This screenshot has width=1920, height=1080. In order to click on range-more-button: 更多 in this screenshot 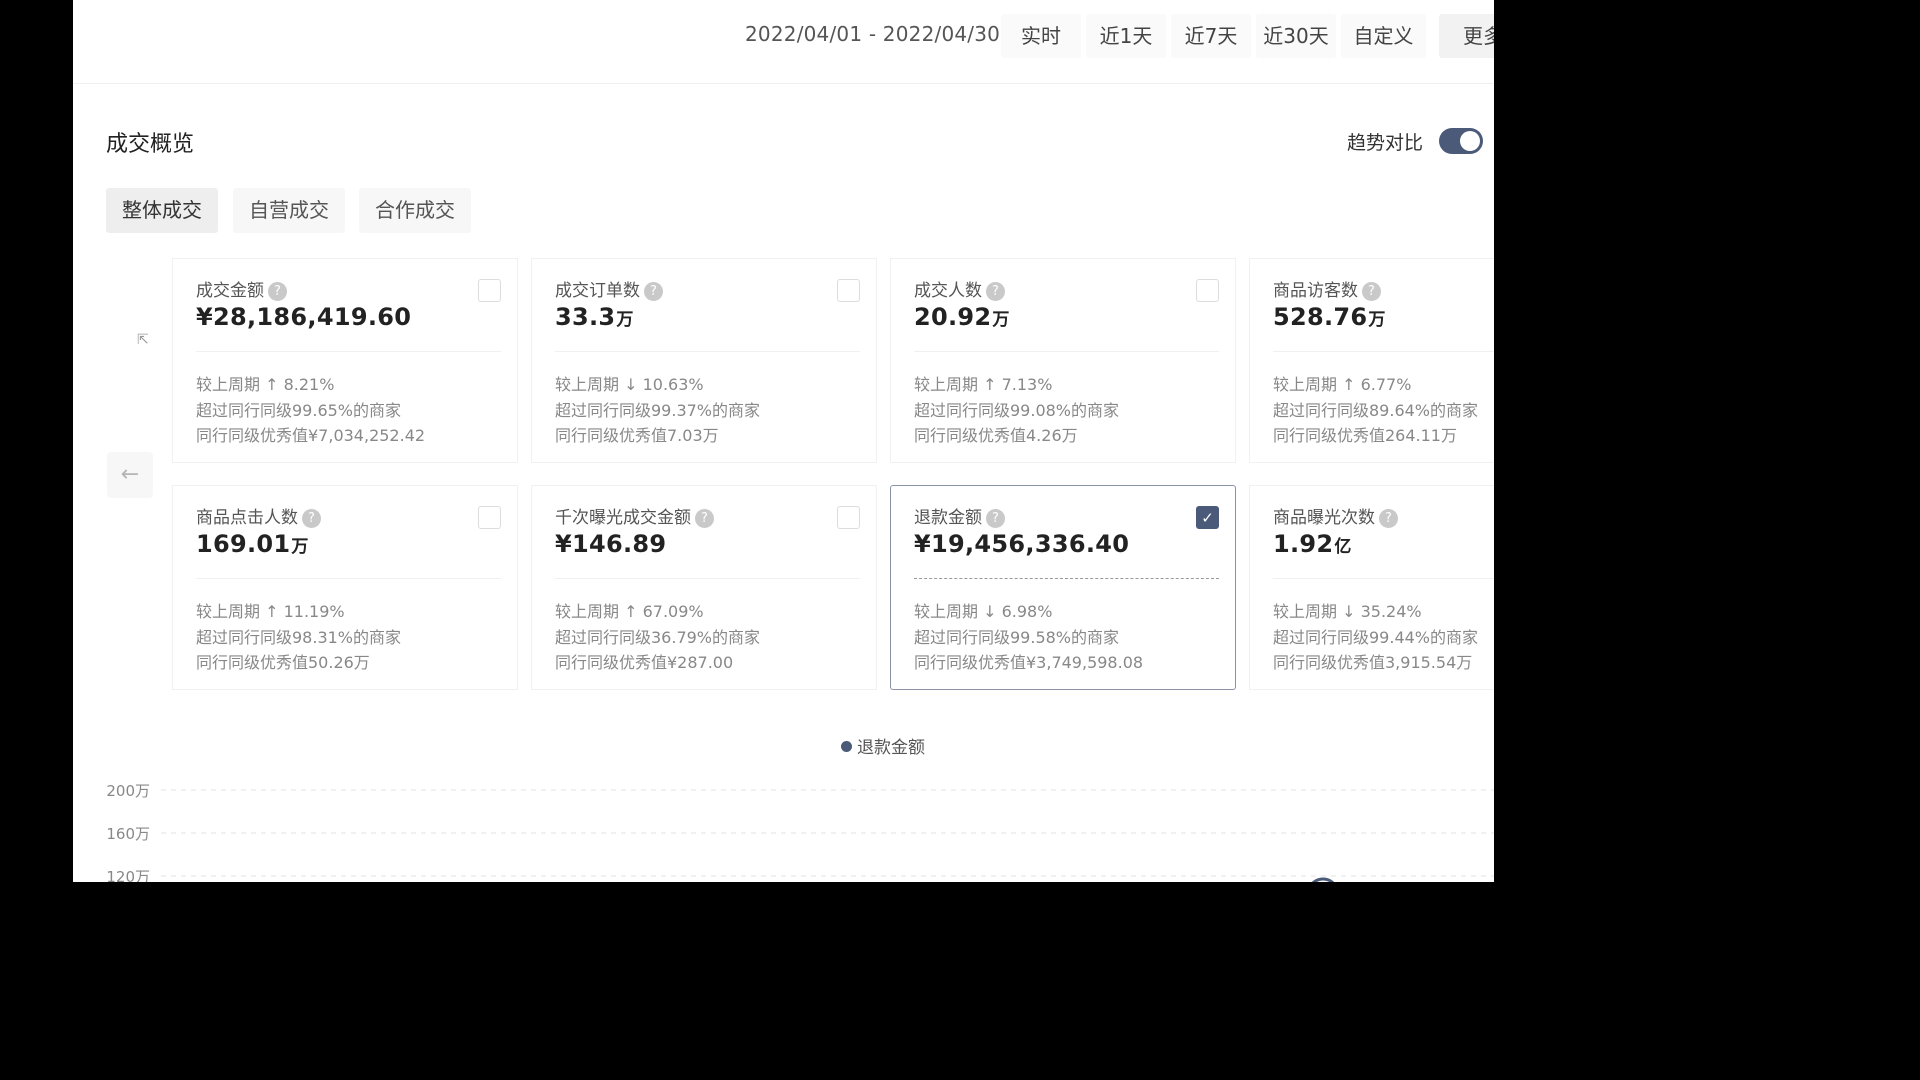, I will do `click(1466, 36)`.